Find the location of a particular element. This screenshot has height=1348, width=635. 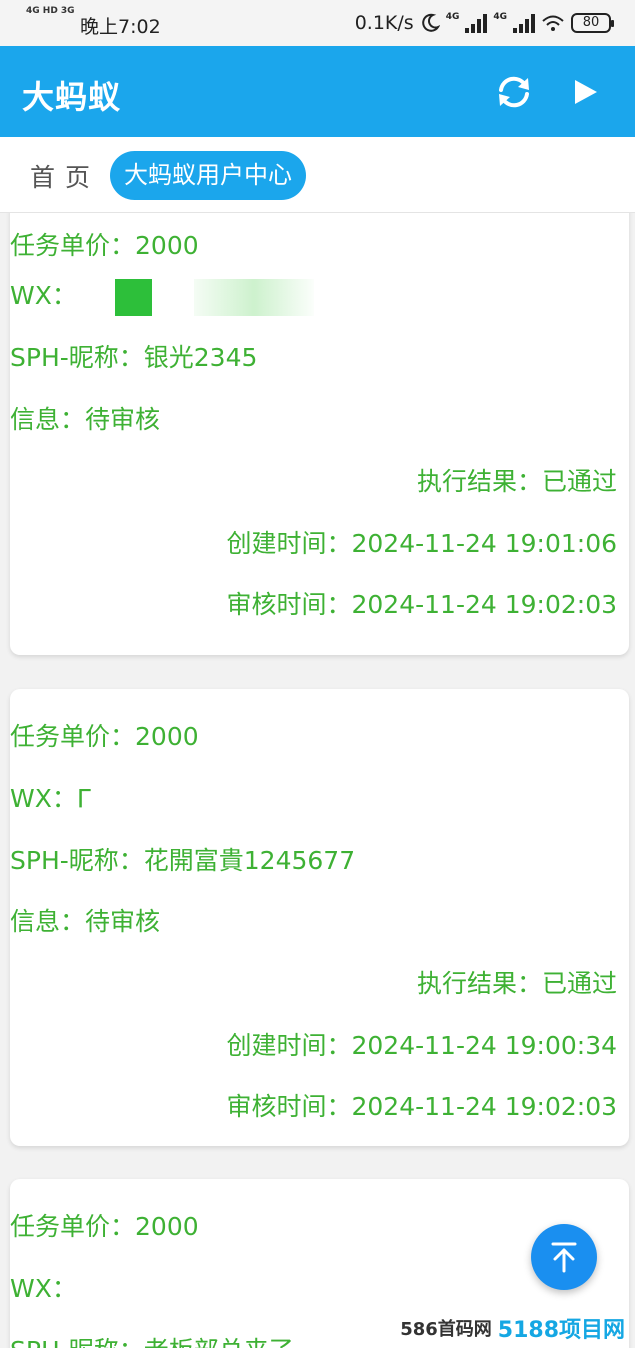

created-row: 创建时间：2024-11-24 19:00:34 is located at coordinates (421, 1044).